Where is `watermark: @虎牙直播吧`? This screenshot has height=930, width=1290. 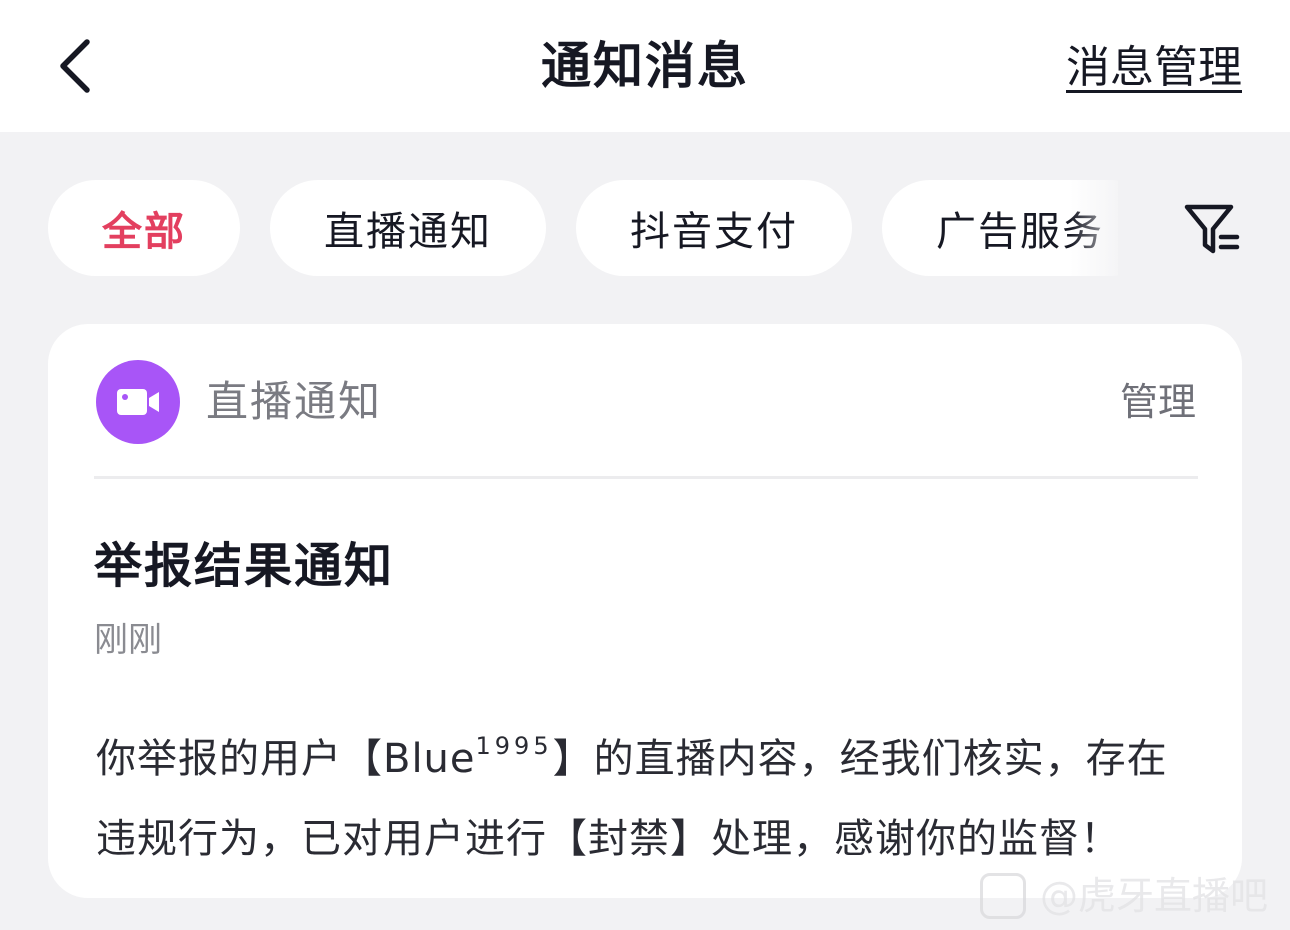 watermark: @虎牙直播吧 is located at coordinates (1123, 896).